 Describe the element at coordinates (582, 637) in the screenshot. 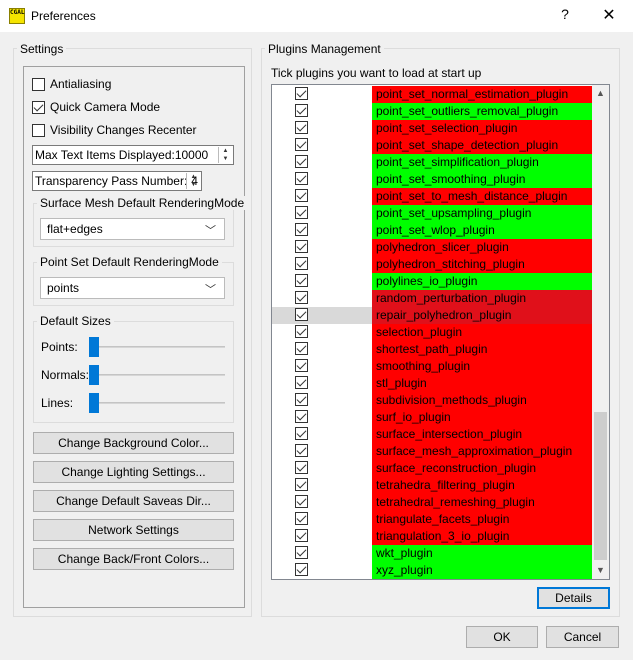

I see `cancel-button: Cancel` at that location.